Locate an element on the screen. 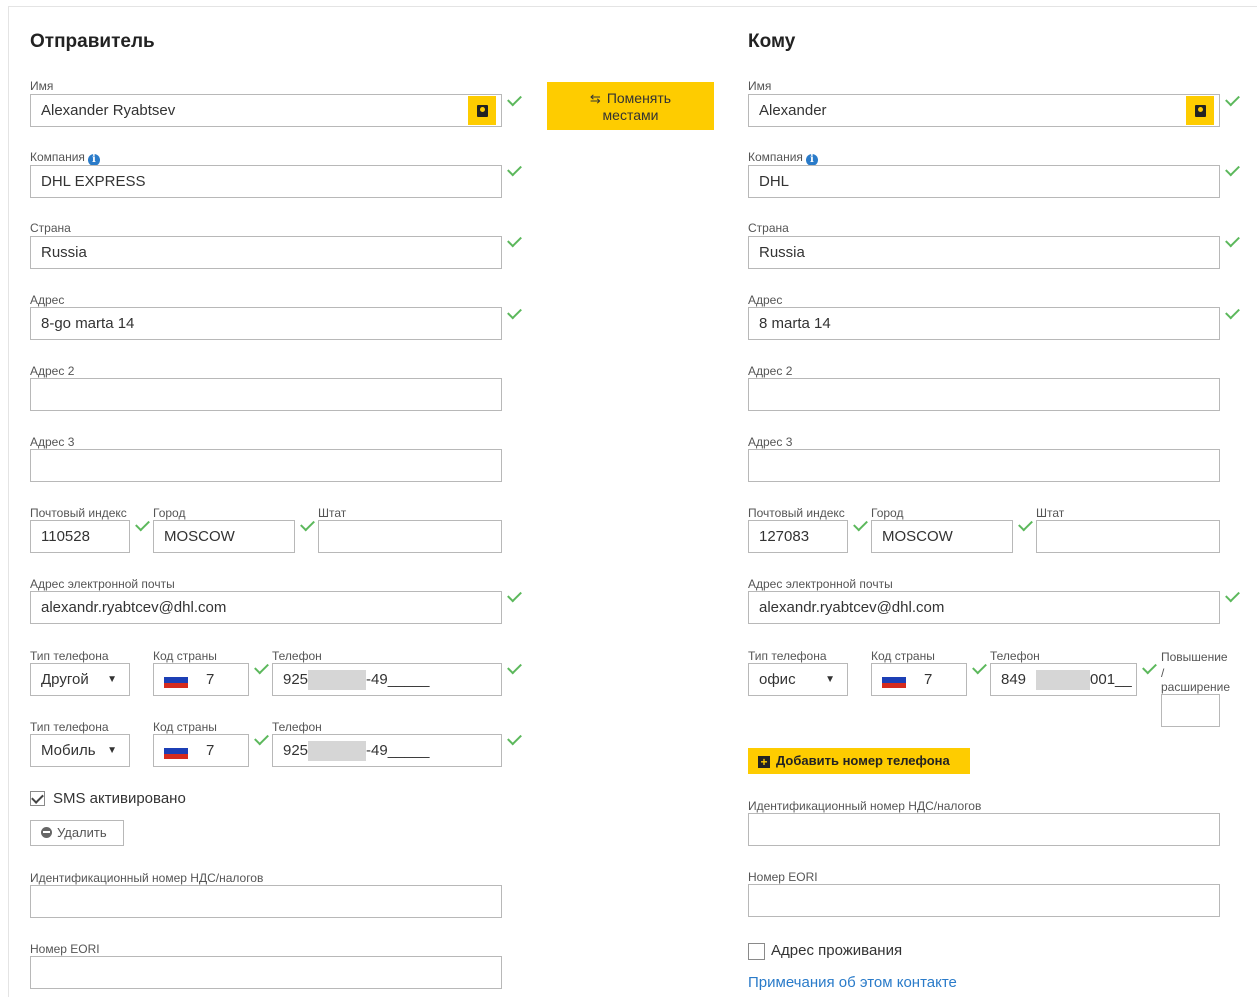 This screenshot has height=997, width=1258. swap-icon: ⇆ is located at coordinates (595, 98).